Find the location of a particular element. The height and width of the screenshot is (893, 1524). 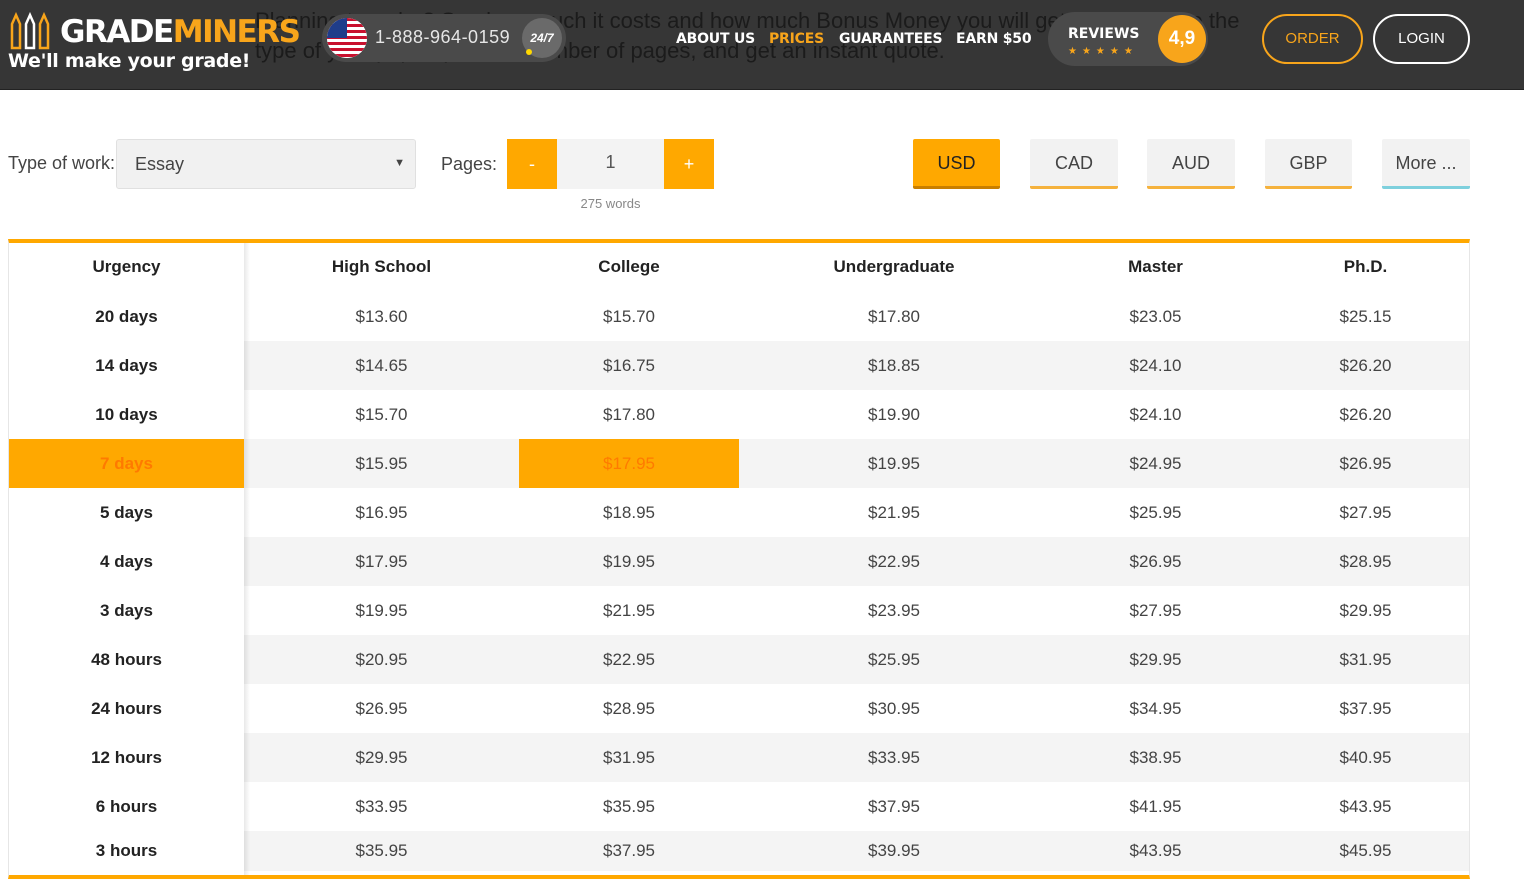

price-cell: $25.15 is located at coordinates (1365, 316).